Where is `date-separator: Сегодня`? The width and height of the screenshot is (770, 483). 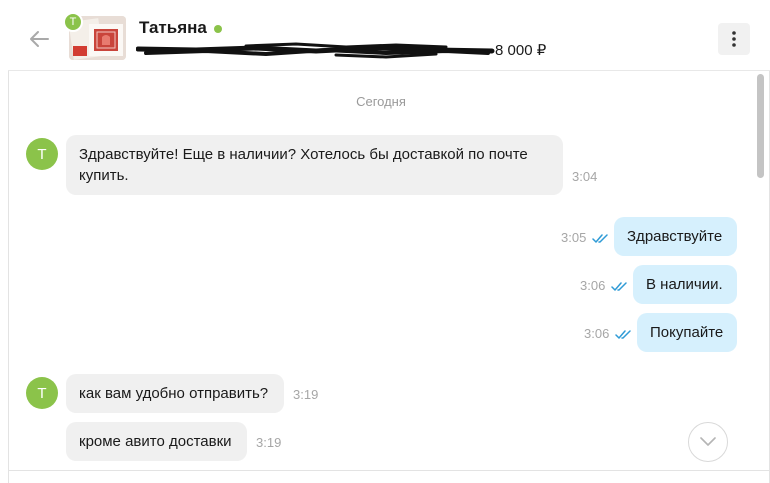
date-separator: Сегодня is located at coordinates (381, 101).